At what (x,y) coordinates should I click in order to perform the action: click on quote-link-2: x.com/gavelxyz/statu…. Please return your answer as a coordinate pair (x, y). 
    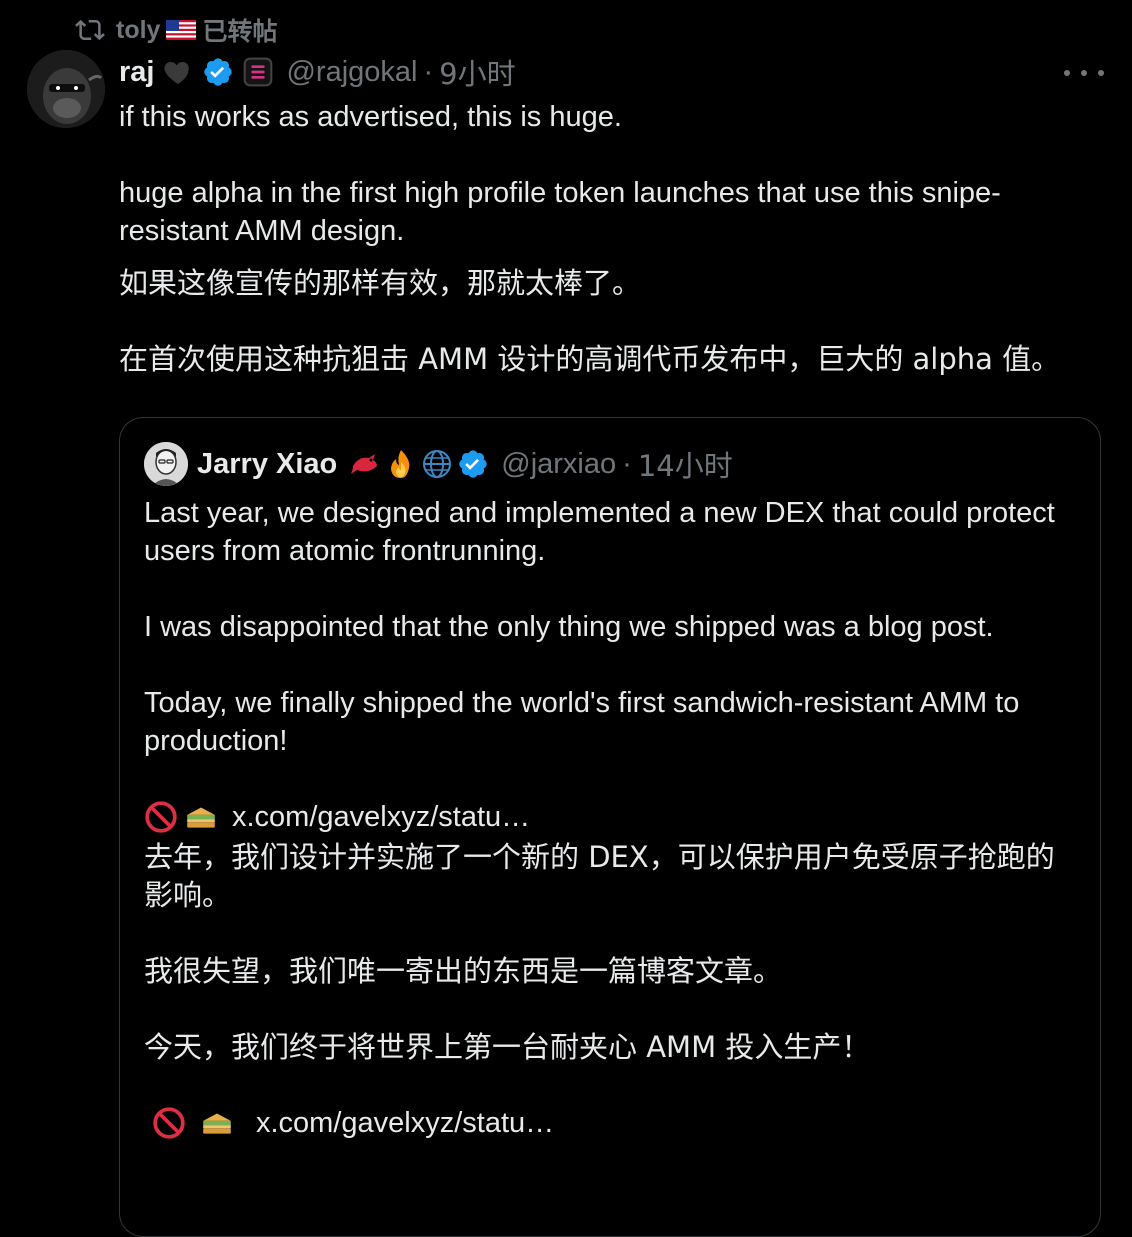
    Looking at the image, I should click on (405, 1123).